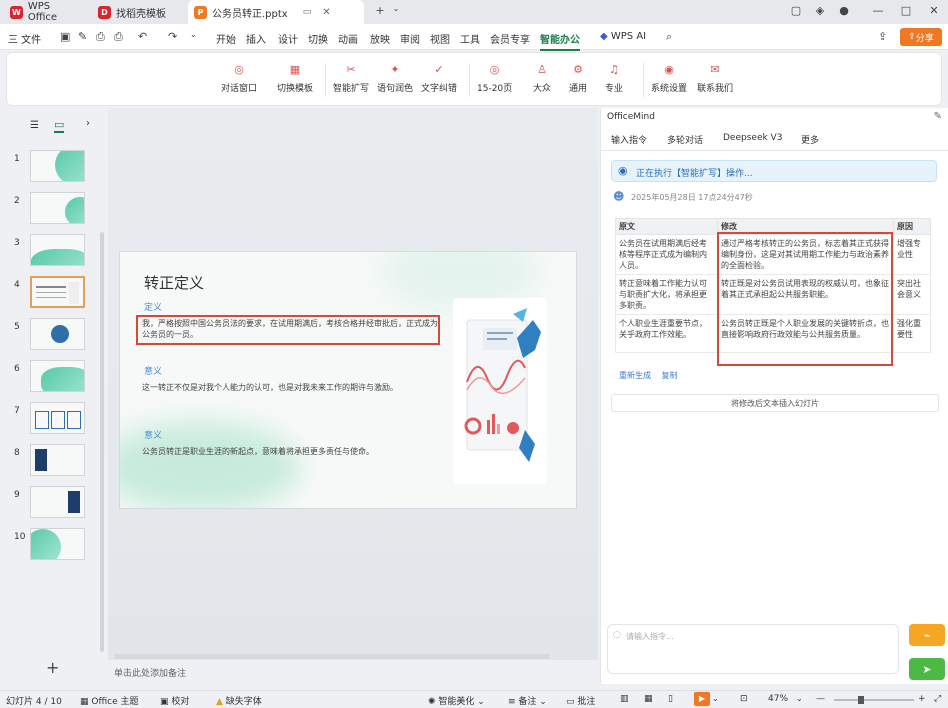  Describe the element at coordinates (174, 282) in the screenshot. I see `slide-title: 转正定义` at that location.